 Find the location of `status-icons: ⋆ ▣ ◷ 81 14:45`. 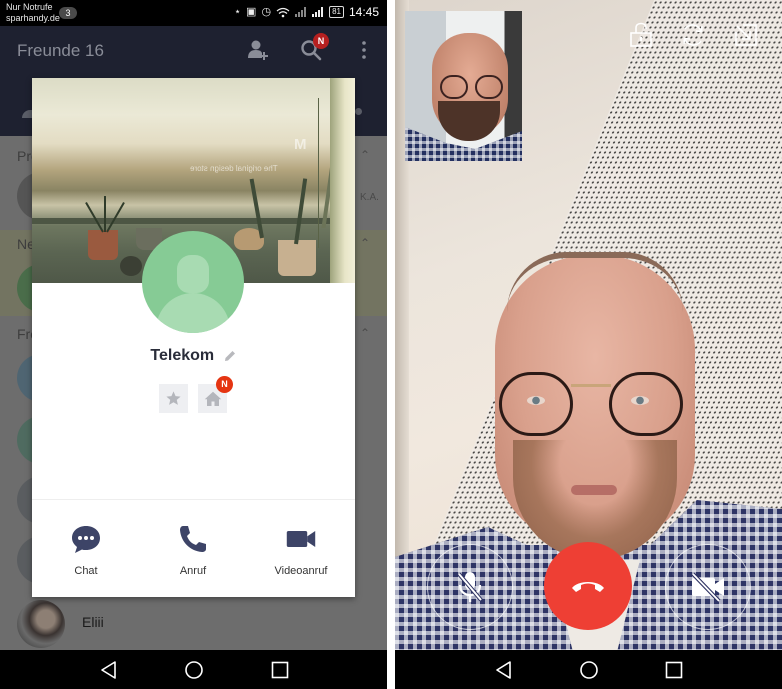

status-icons: ⋆ ▣ ◷ 81 14:45 is located at coordinates (306, 12).